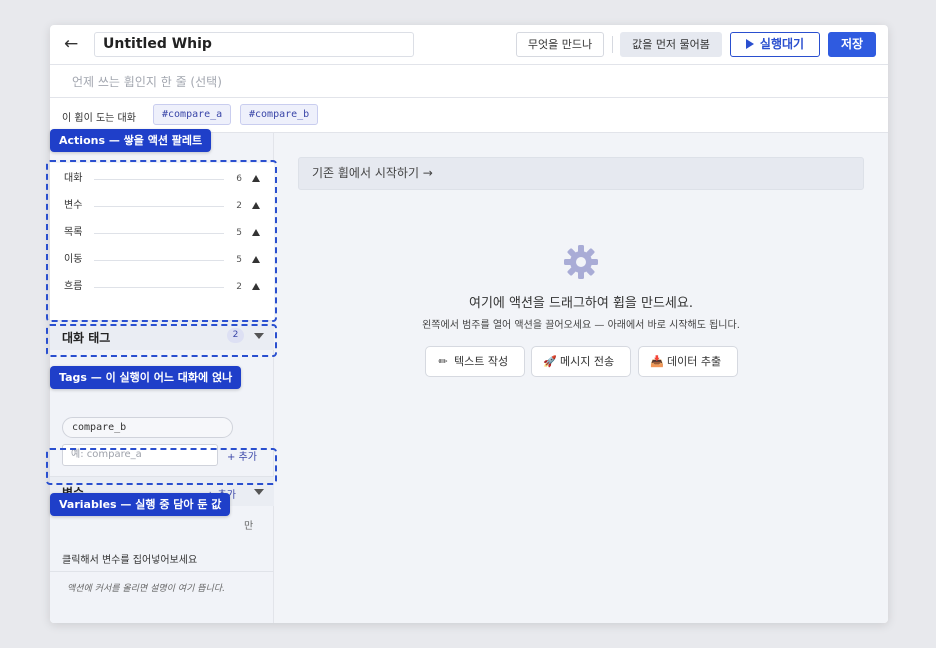 This screenshot has height=648, width=936. What do you see at coordinates (581, 303) in the screenshot?
I see `empty-state-title: 여기에 액션을 드래그하여 휩을 만드세요.` at bounding box center [581, 303].